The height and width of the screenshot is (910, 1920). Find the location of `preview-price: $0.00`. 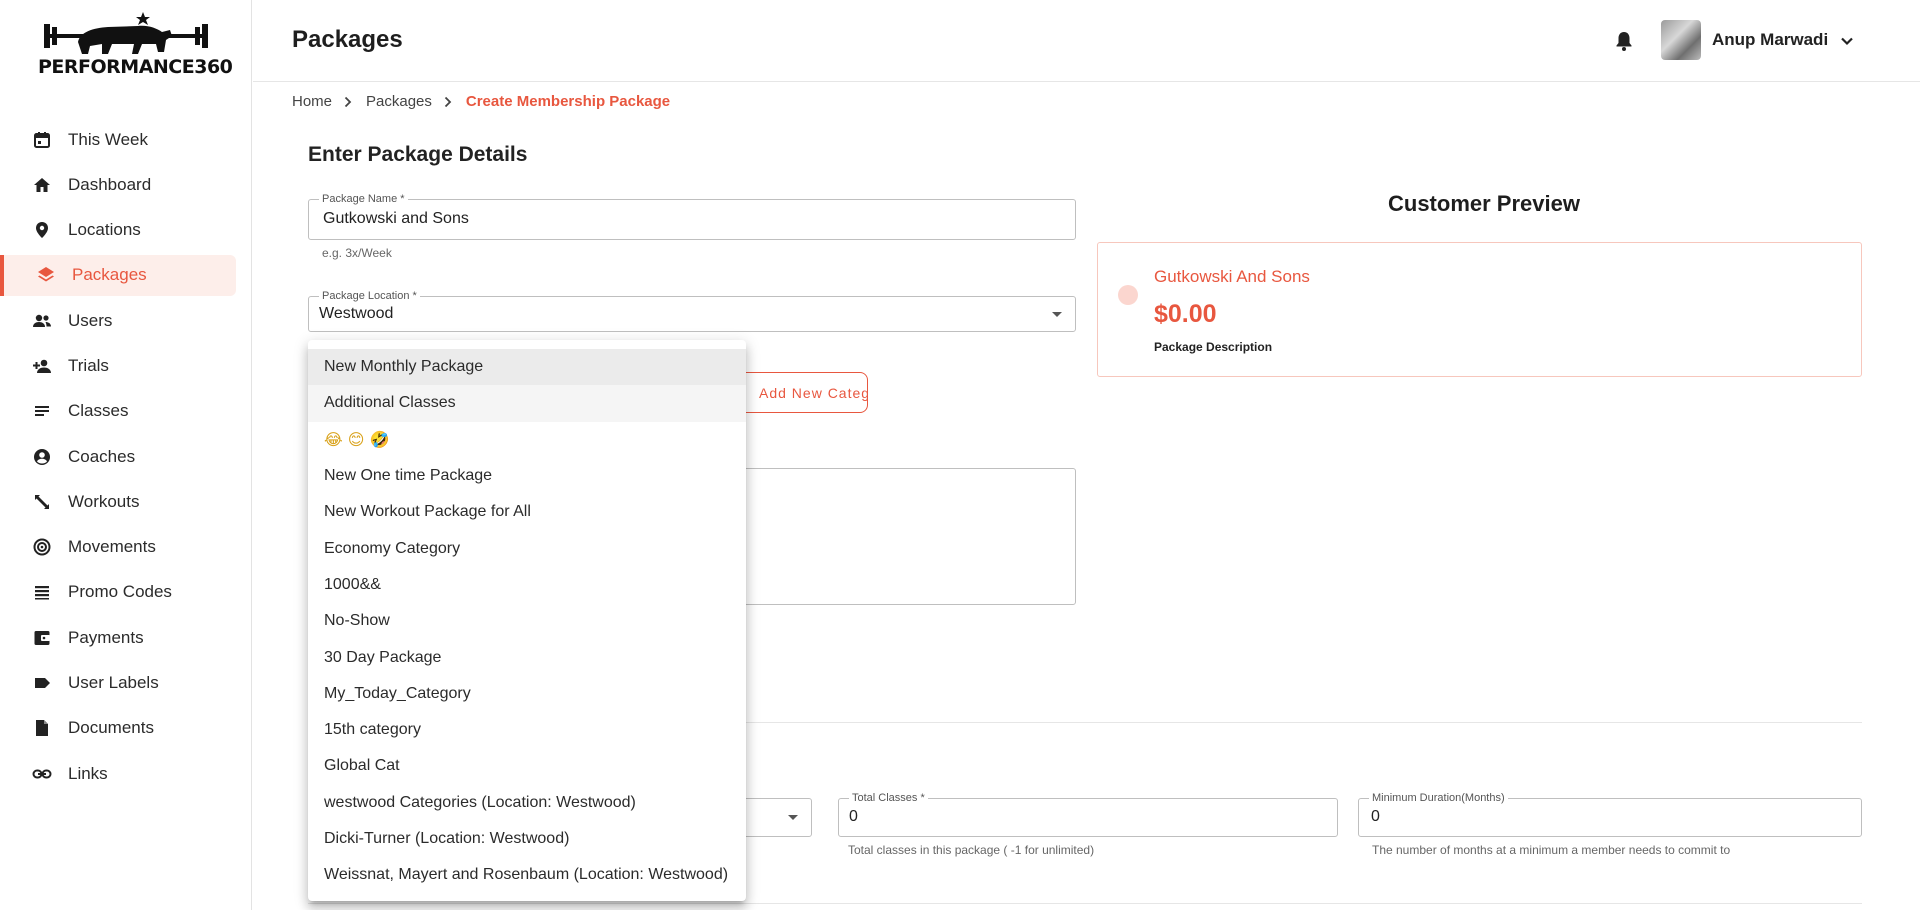

preview-price: $0.00 is located at coordinates (1185, 314).